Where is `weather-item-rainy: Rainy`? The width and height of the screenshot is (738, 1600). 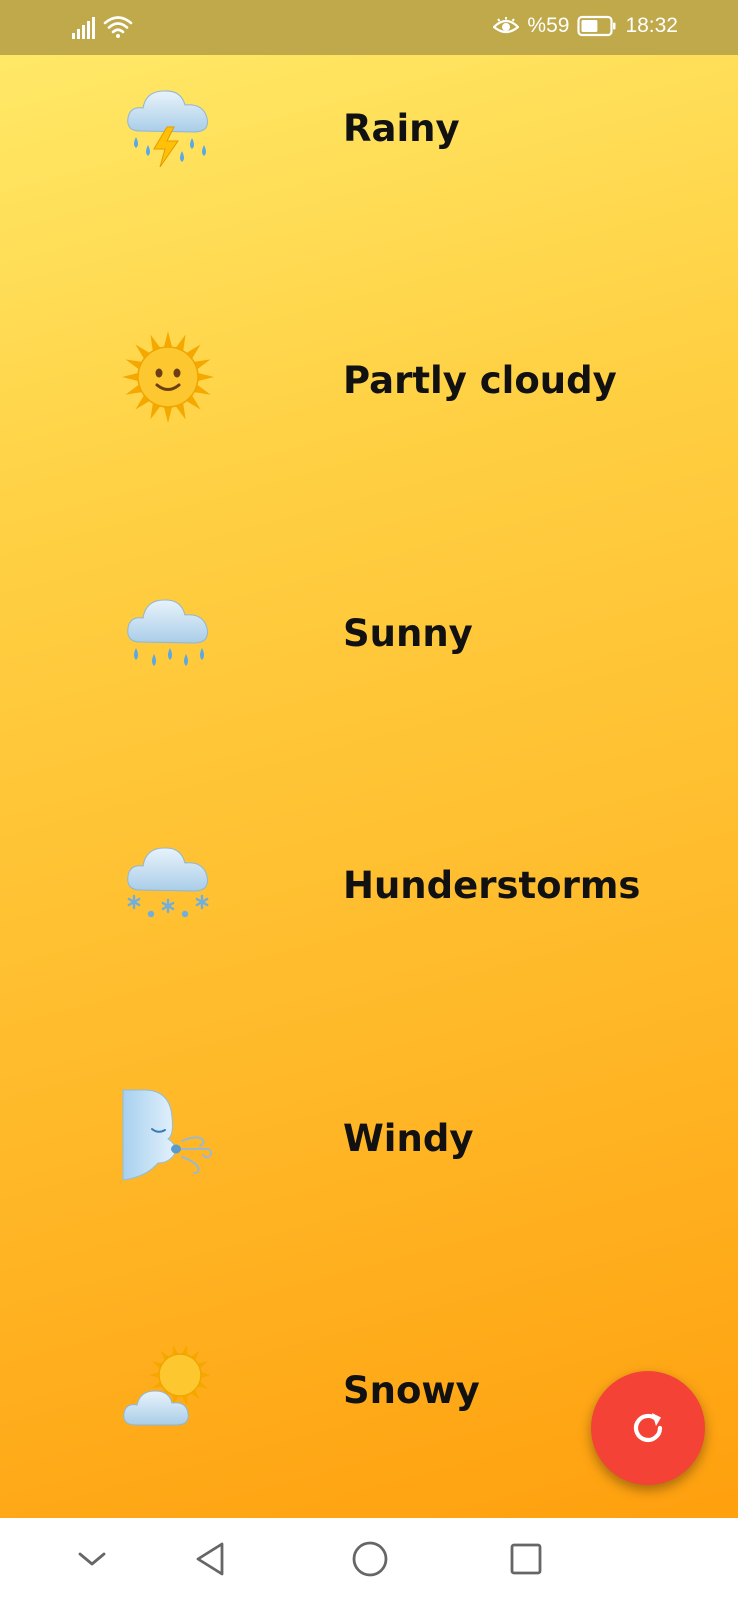
weather-item-rainy: Rainy is located at coordinates (369, 130).